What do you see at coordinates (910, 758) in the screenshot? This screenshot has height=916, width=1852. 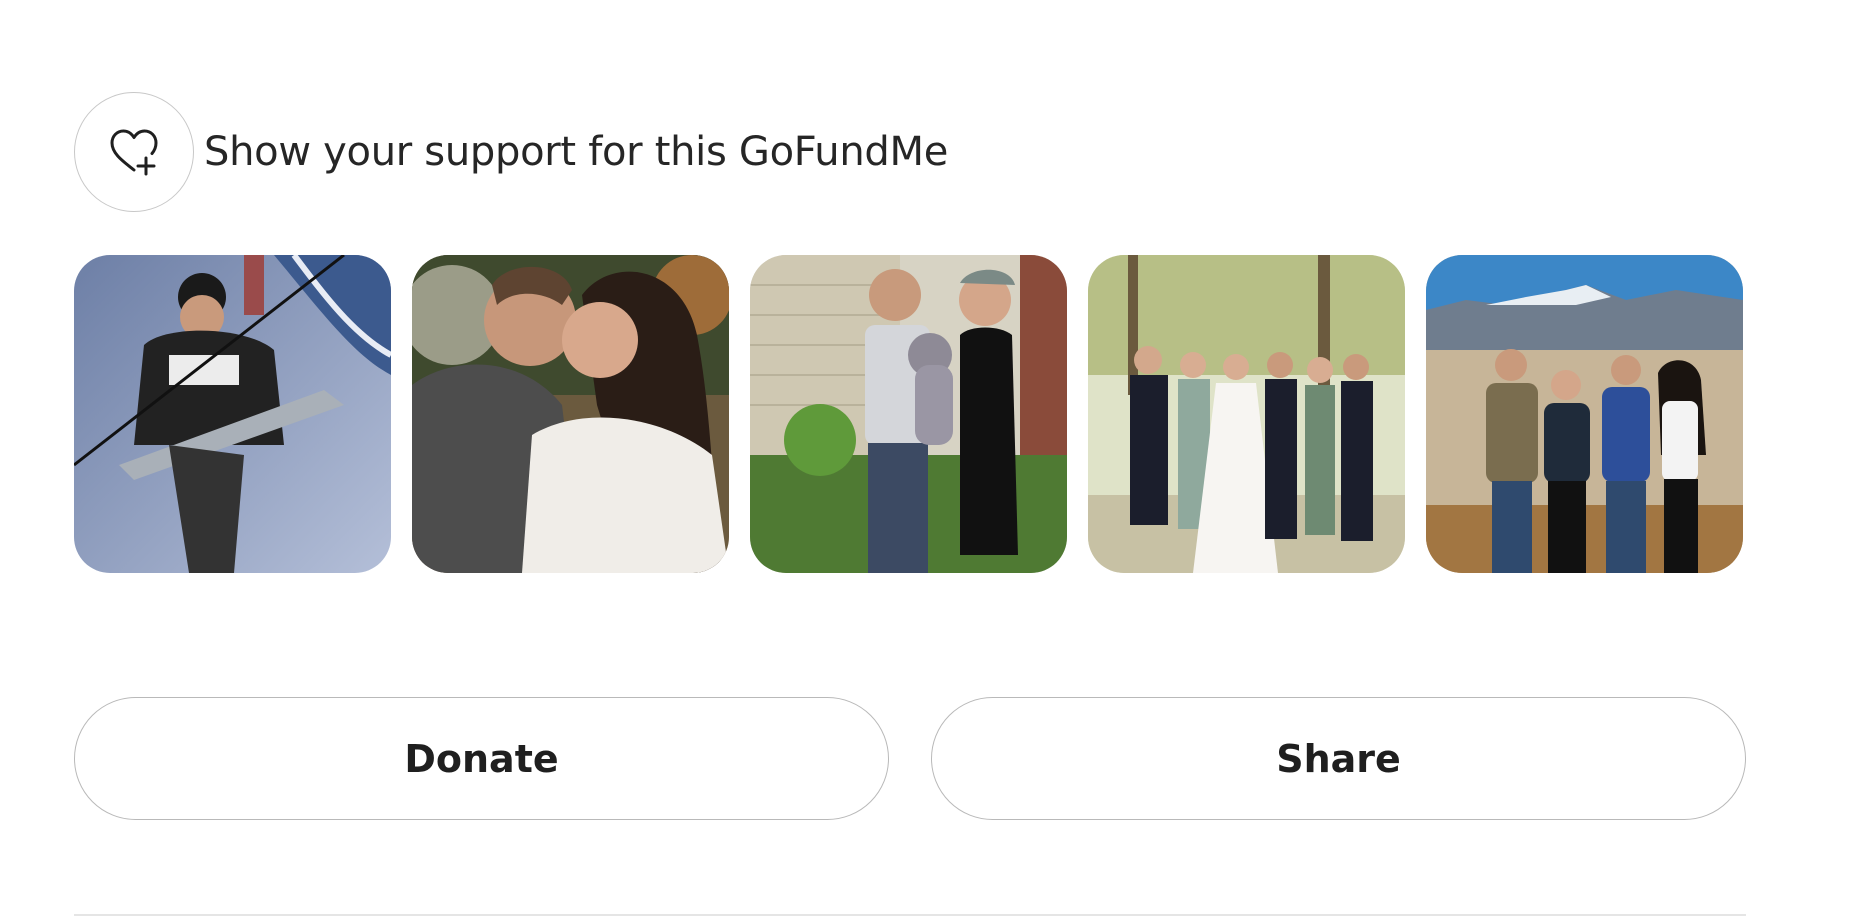 I see `action-buttons: Donate Share` at bounding box center [910, 758].